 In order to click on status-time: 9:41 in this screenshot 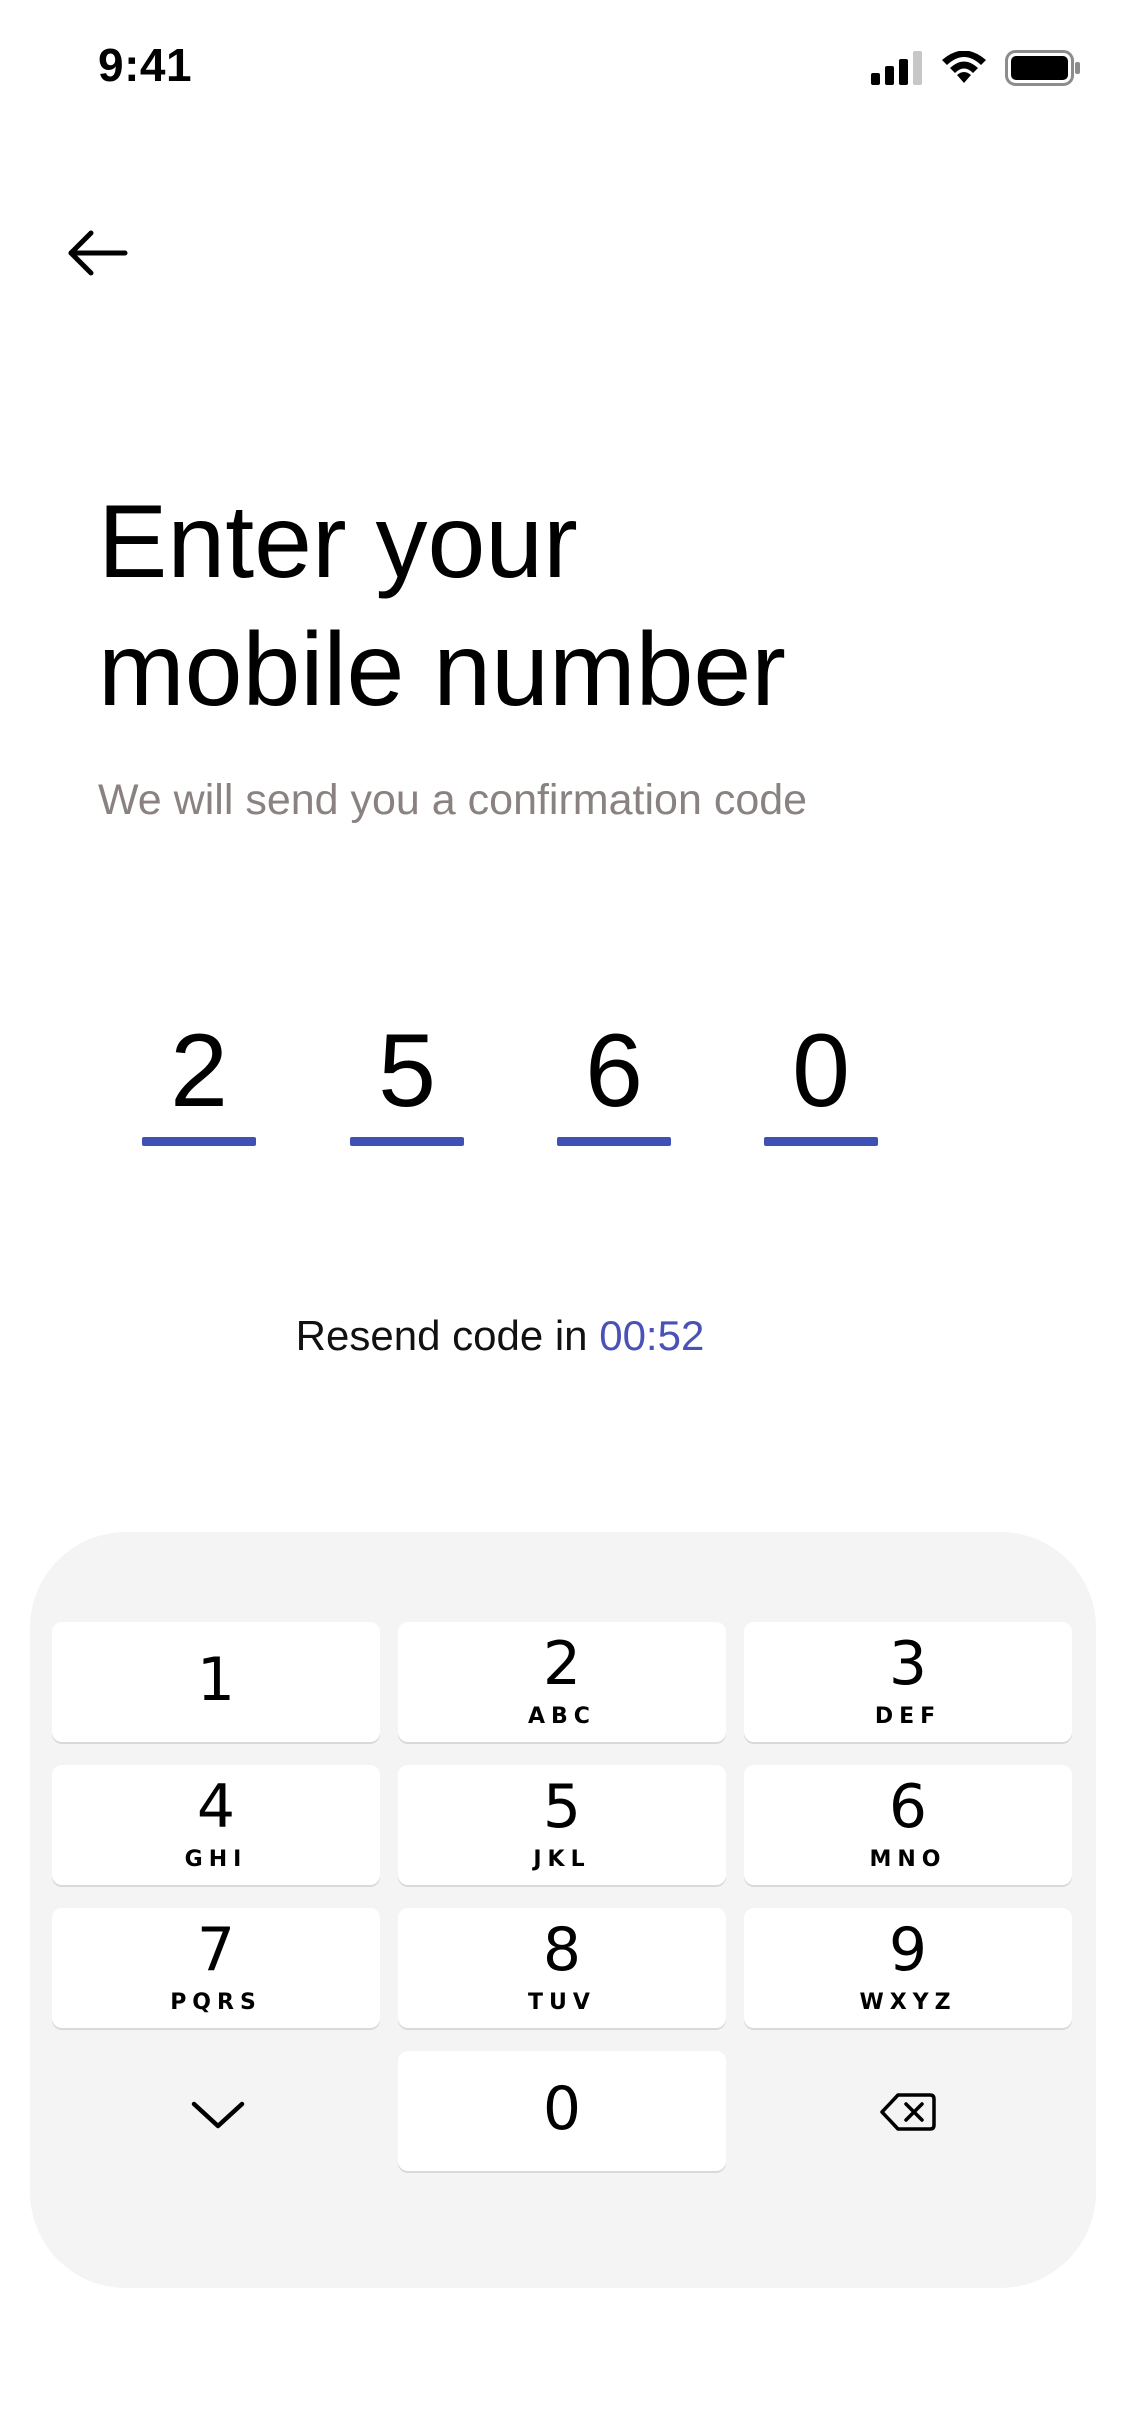, I will do `click(145, 65)`.